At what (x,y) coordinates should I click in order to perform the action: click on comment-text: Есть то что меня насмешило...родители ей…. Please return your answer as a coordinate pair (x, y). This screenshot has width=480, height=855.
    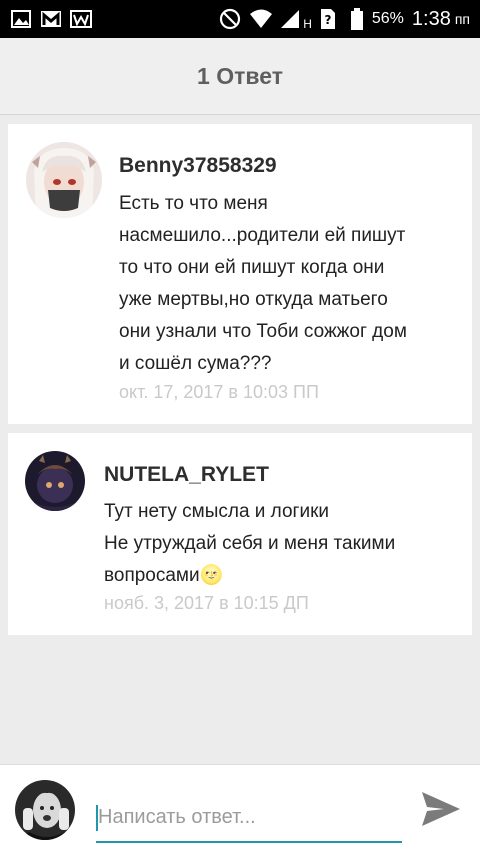
    Looking at the image, I should click on (263, 284).